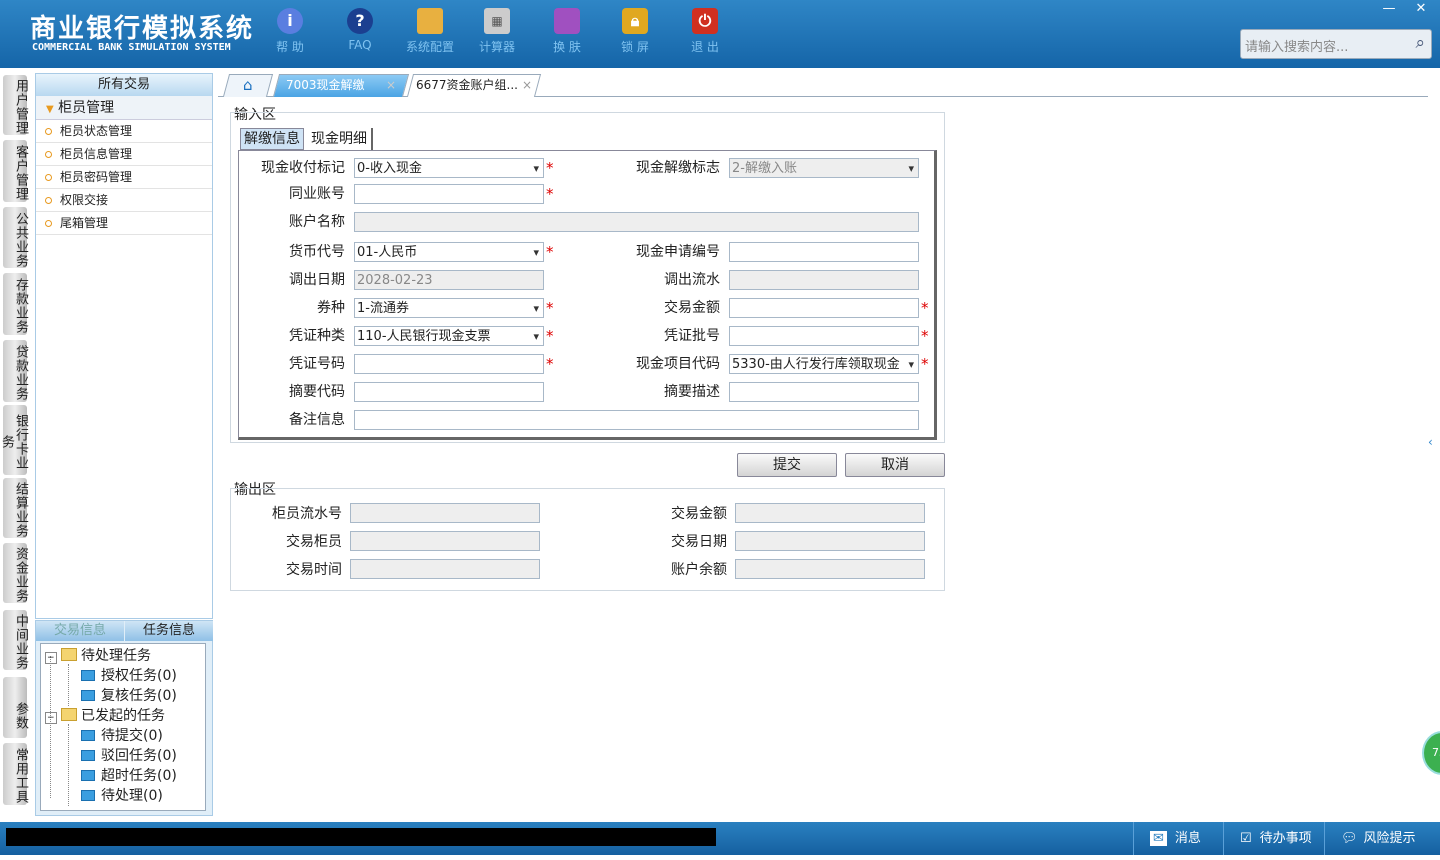  What do you see at coordinates (98, 655) in the screenshot?
I see `tree-node-pending: − 待处理任务` at bounding box center [98, 655].